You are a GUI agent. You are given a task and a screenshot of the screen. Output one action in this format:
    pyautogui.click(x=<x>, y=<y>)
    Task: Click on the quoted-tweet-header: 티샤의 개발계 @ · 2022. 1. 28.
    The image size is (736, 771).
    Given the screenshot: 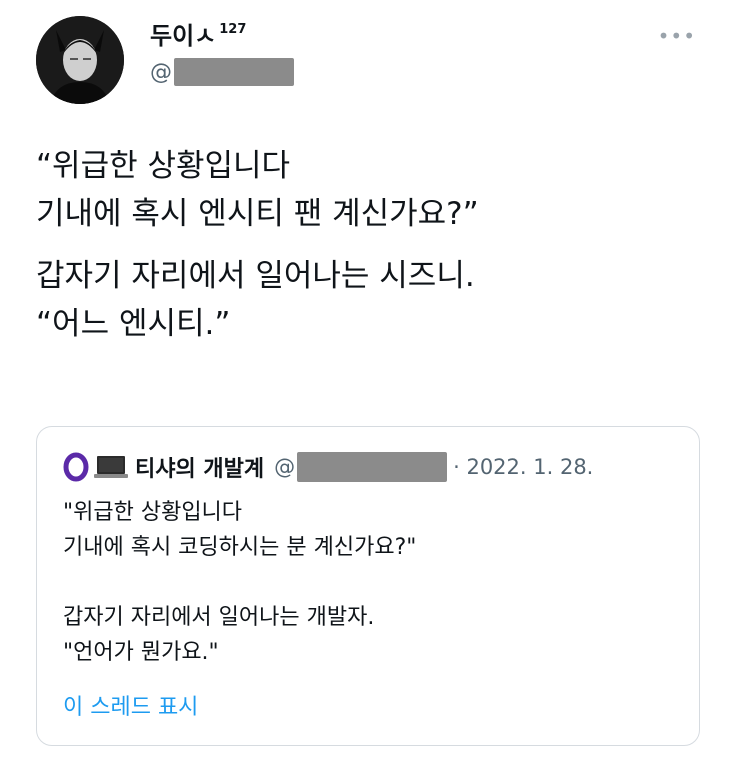 What is the action you would take?
    pyautogui.click(x=328, y=467)
    